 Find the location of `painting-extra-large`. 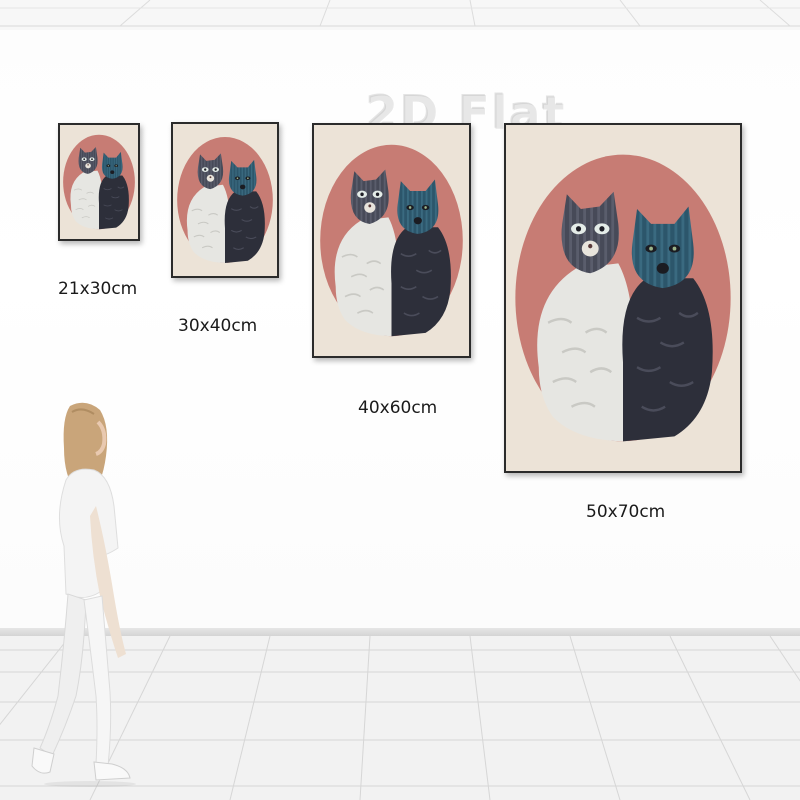

painting-extra-large is located at coordinates (623, 298).